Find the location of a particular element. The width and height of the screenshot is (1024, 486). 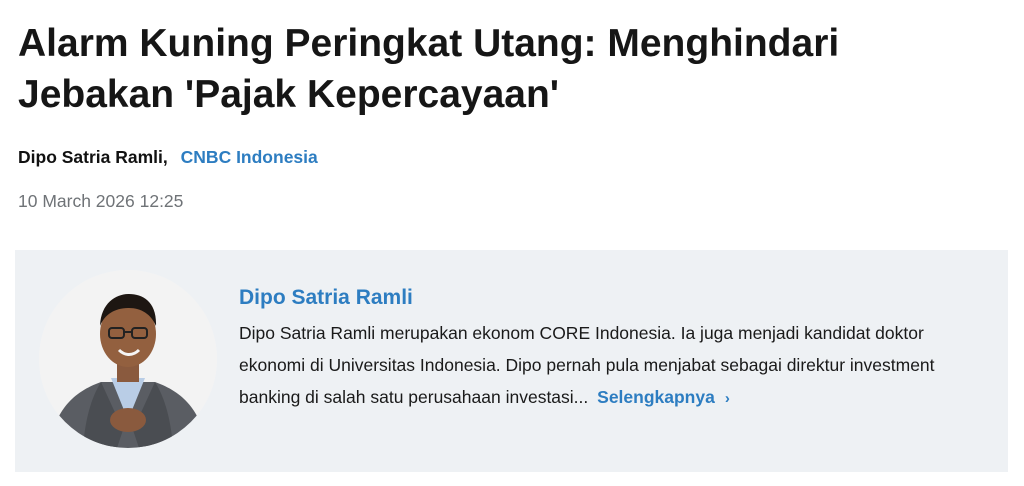

author-card-name: Dipo Satria Ramli is located at coordinates (326, 298).